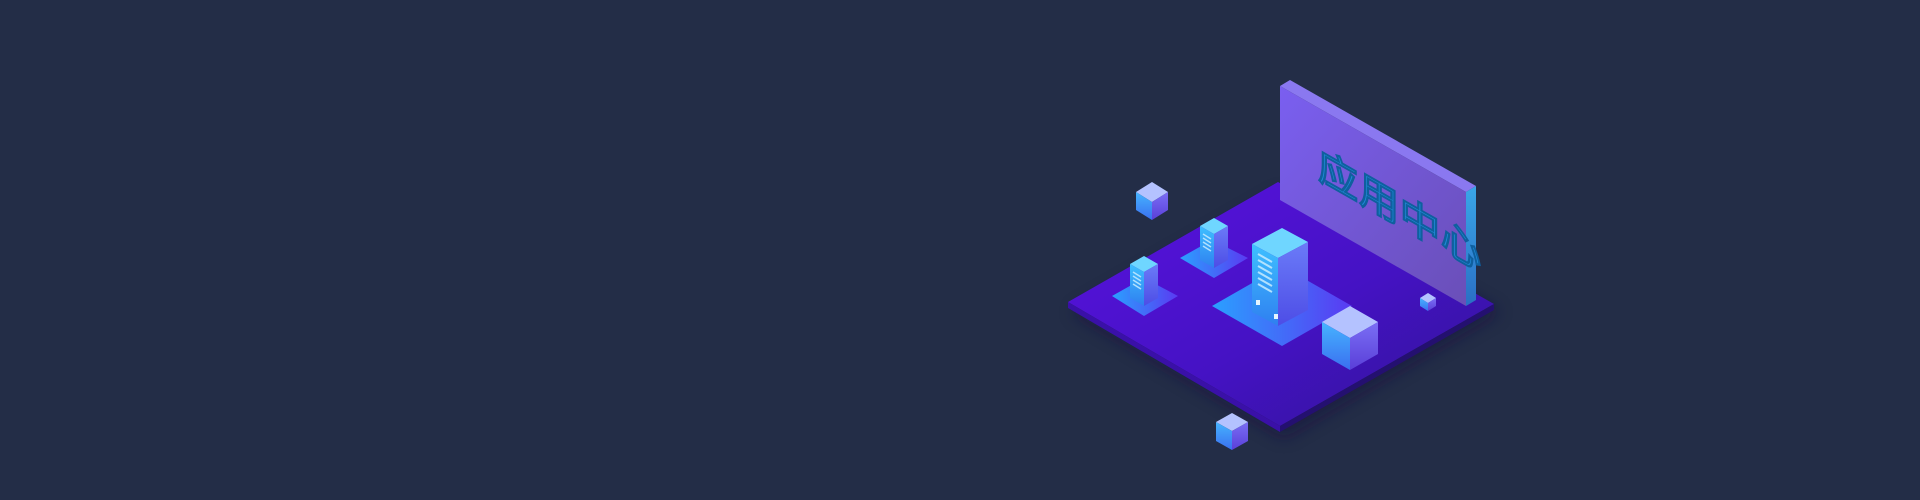  What do you see at coordinates (1280, 277) in the screenshot?
I see `server-tower-icon` at bounding box center [1280, 277].